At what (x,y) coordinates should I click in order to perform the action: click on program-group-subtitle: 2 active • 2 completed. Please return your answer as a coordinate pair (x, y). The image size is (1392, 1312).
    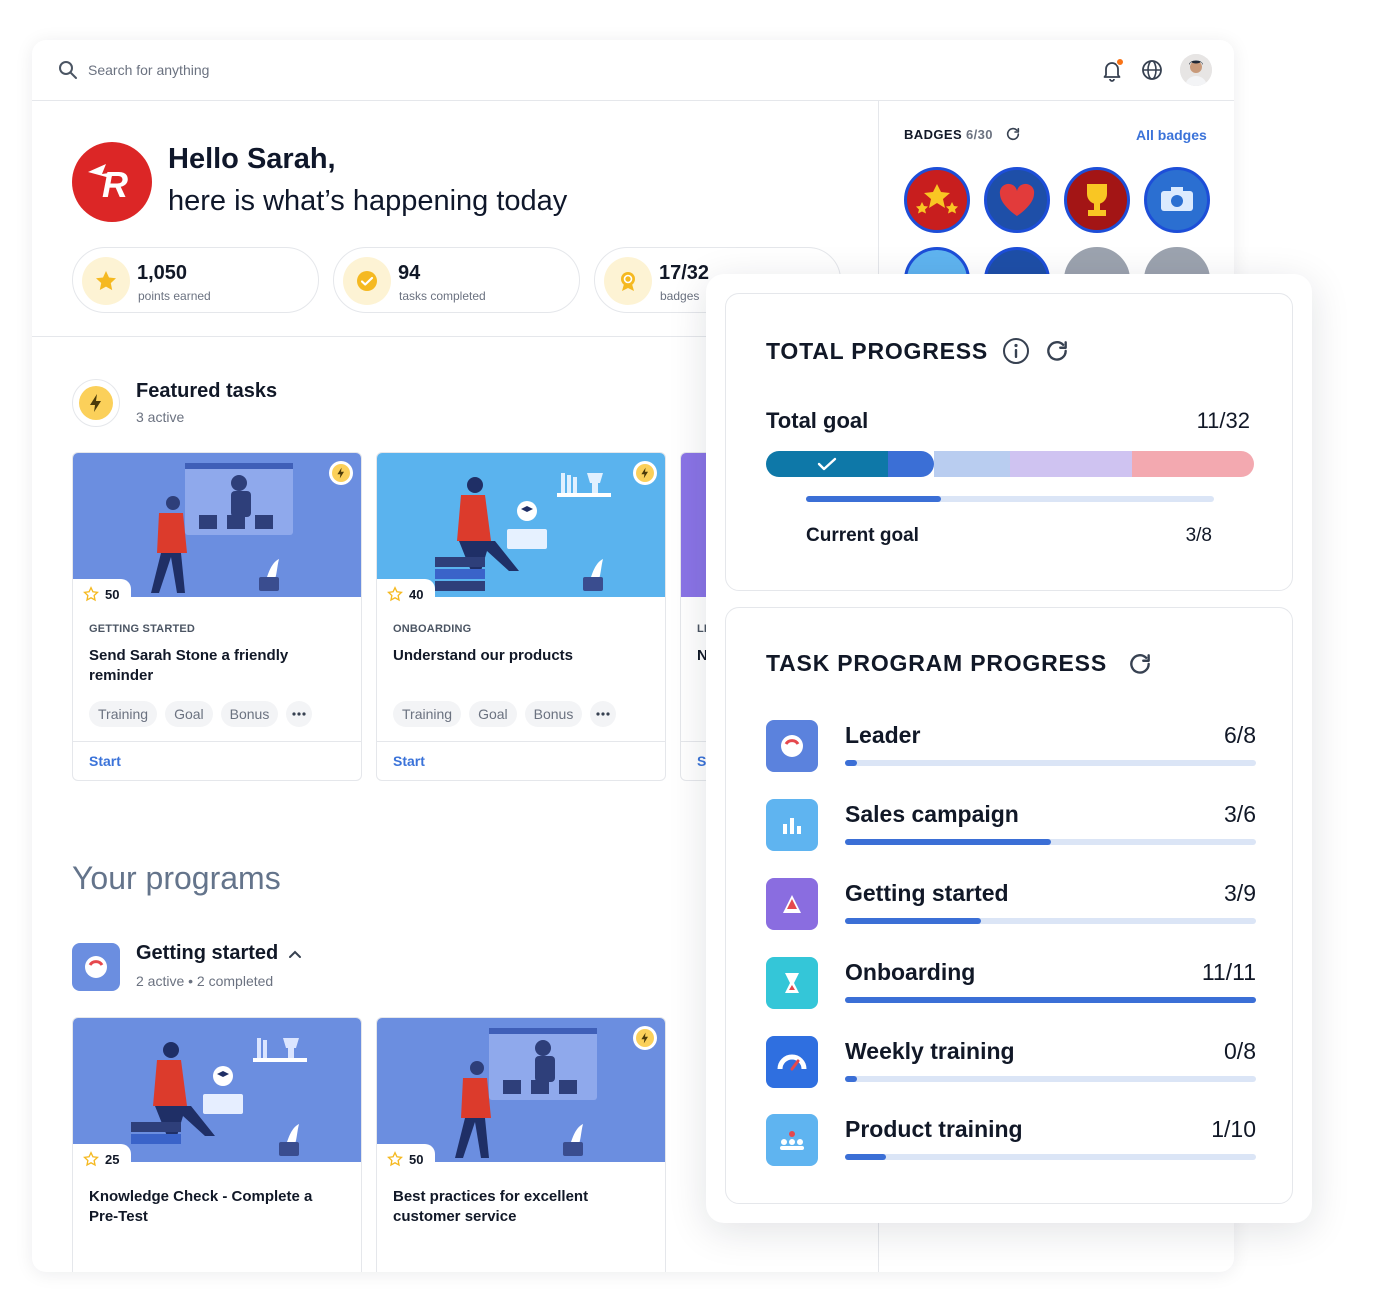
    Looking at the image, I should click on (205, 981).